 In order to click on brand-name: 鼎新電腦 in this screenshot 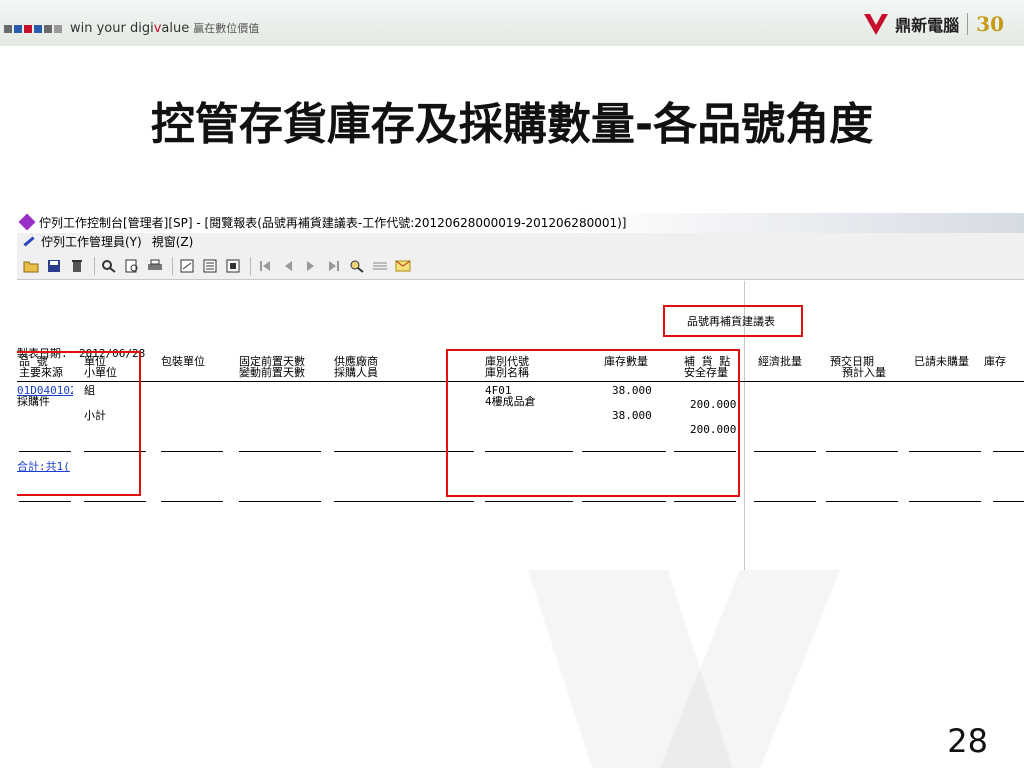, I will do `click(927, 25)`.